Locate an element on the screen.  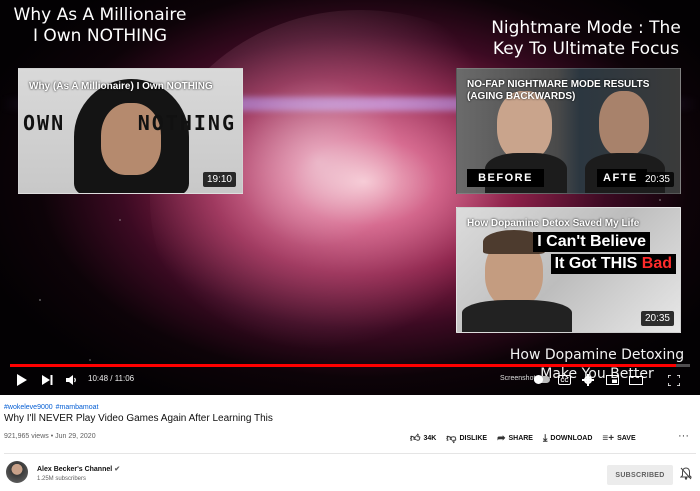
theater-icon-glyph is located at coordinates (636, 380).